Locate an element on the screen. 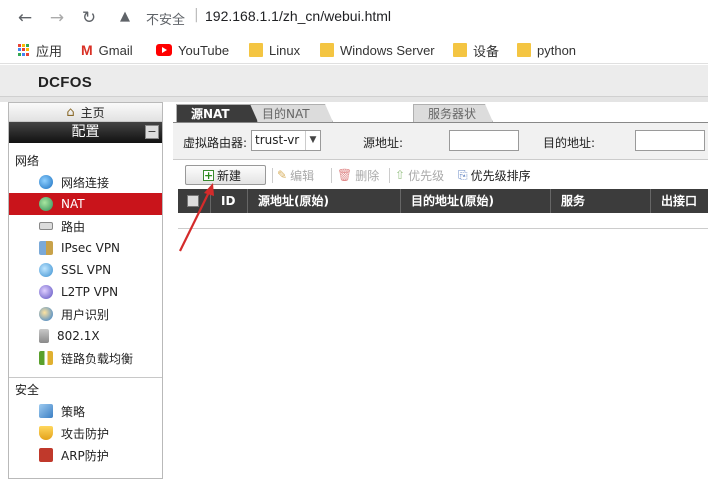  delete-button: 🗑 删除 is located at coordinates (358, 175).